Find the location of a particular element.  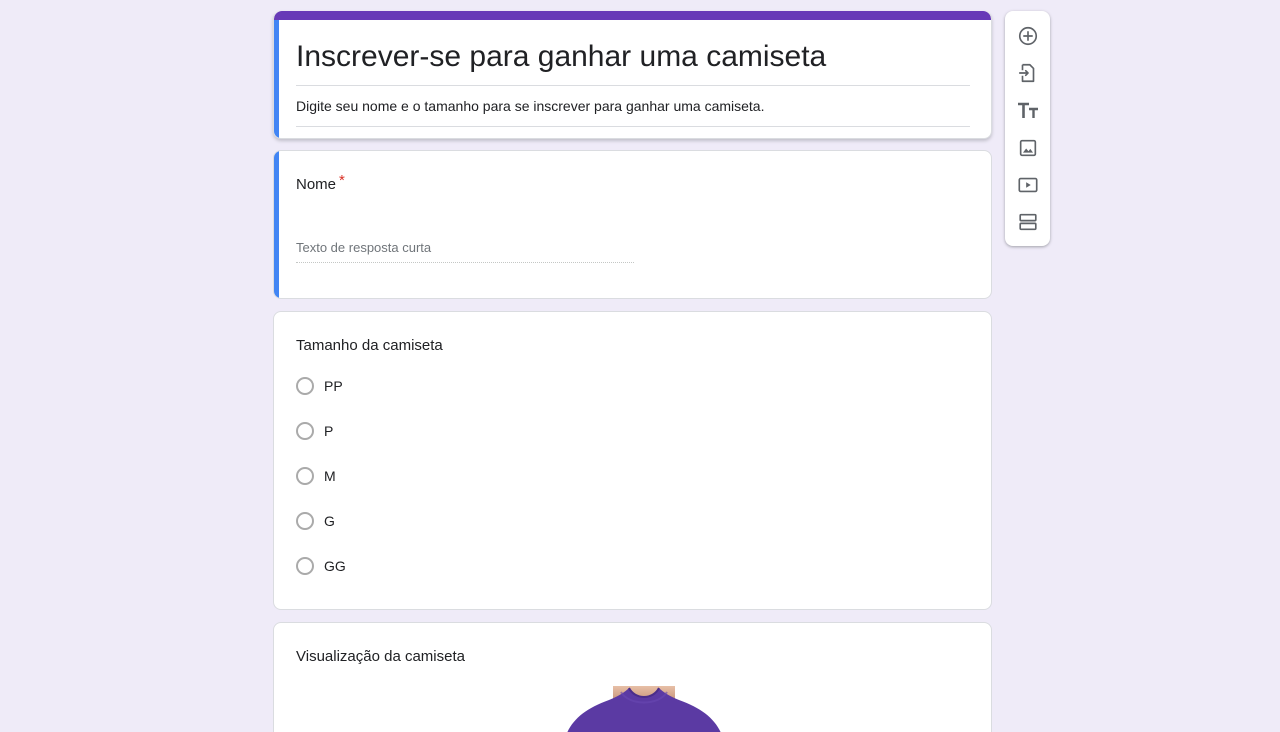

required-asterisk: * is located at coordinates (342, 180).